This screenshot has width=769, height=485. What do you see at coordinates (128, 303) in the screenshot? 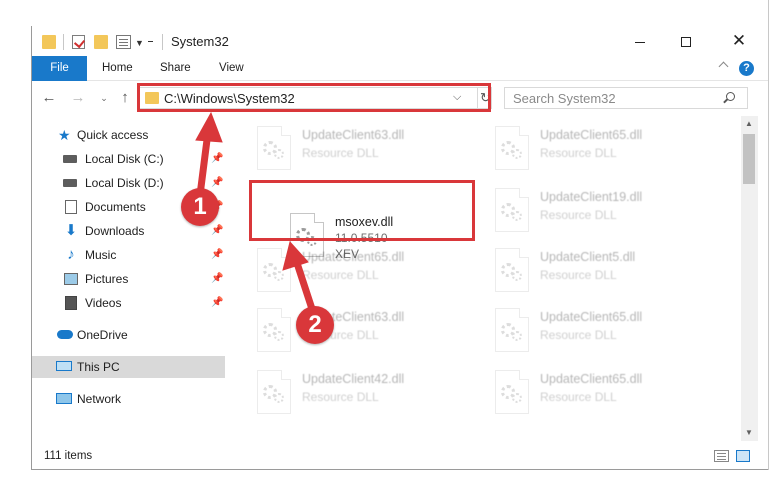
I see `sidebar-item-videos: Videos 📌` at bounding box center [128, 303].